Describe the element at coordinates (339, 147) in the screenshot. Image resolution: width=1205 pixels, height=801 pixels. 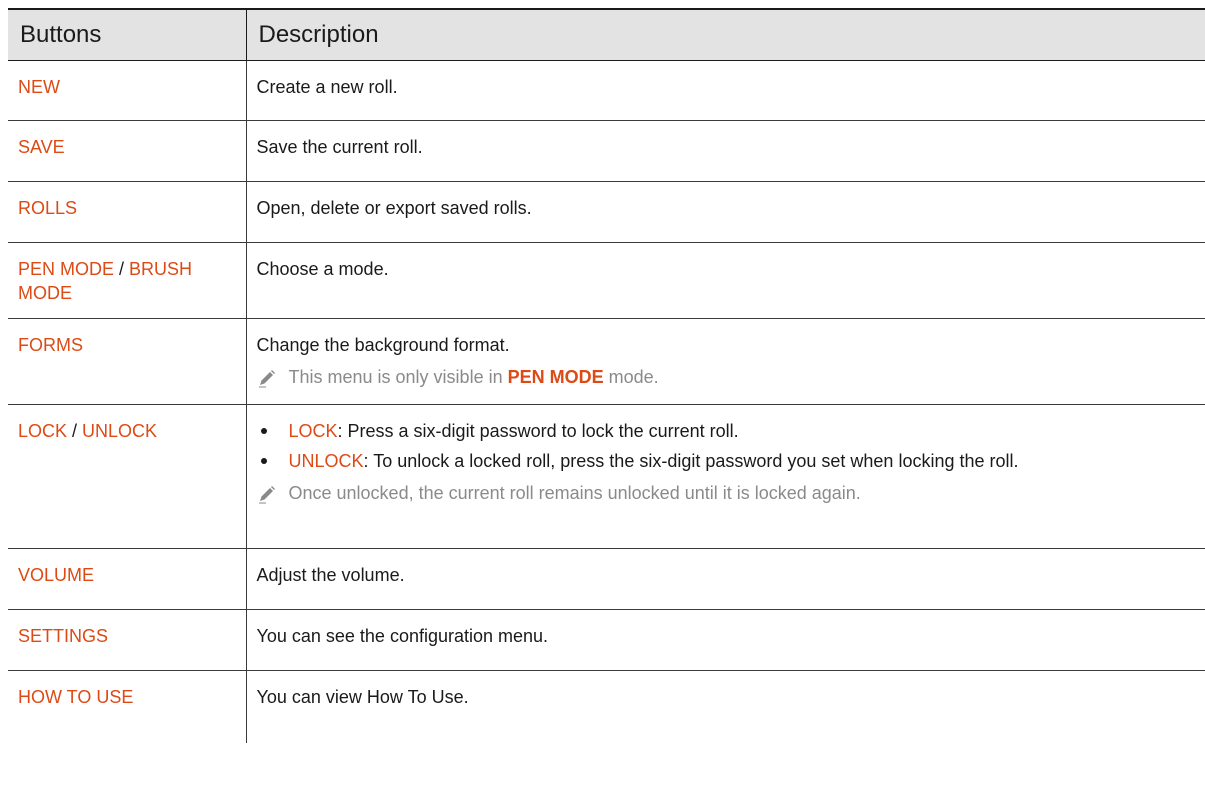
I see `description-text: Save the current roll.` at that location.